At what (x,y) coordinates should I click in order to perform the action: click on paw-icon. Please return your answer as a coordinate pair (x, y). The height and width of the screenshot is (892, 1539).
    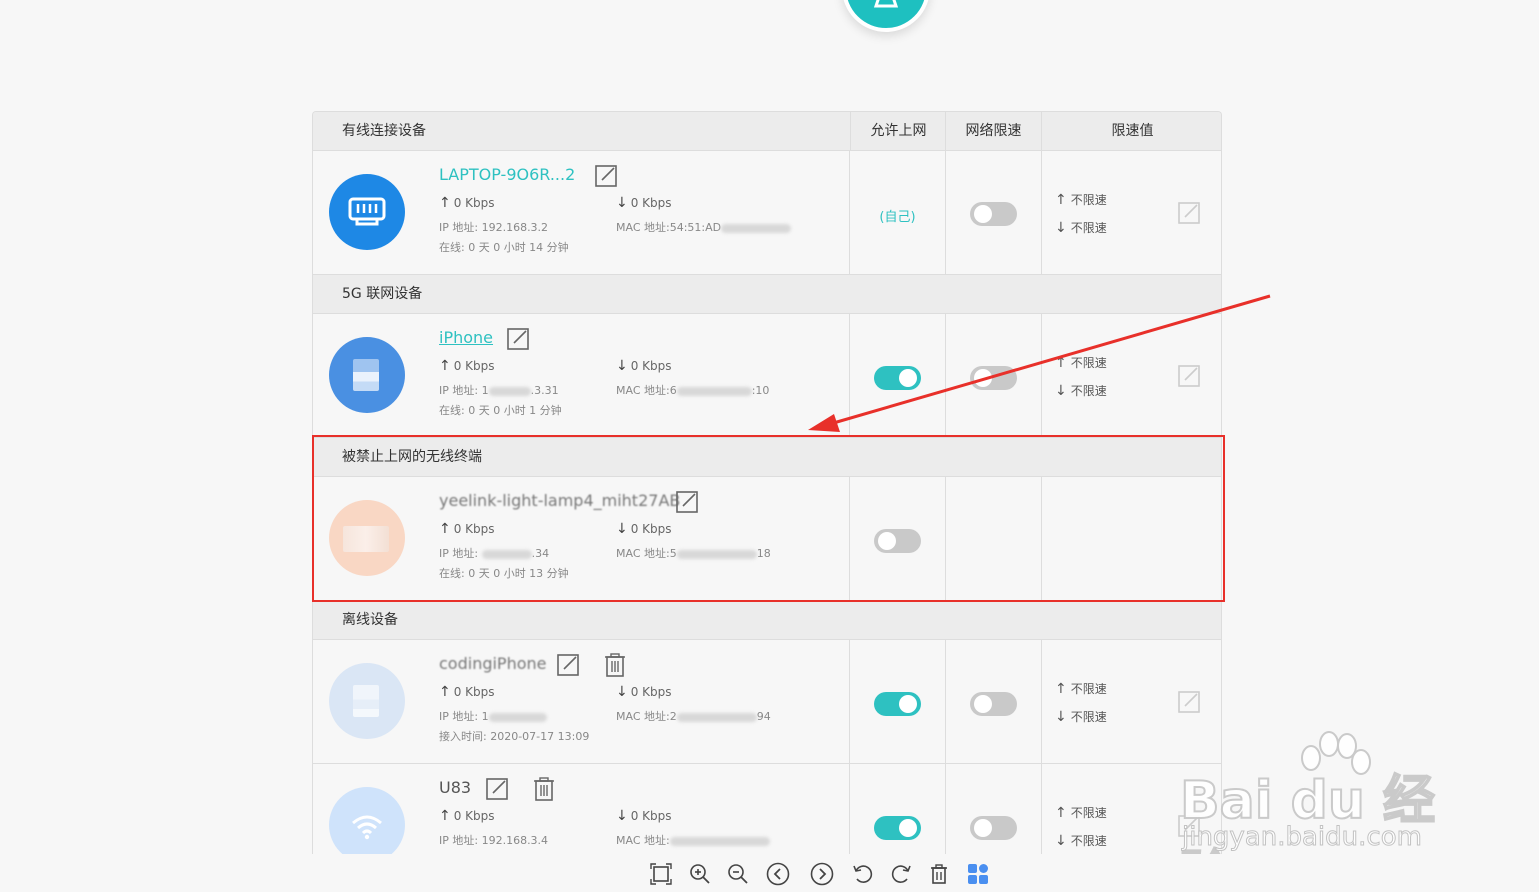
    Looking at the image, I should click on (1336, 753).